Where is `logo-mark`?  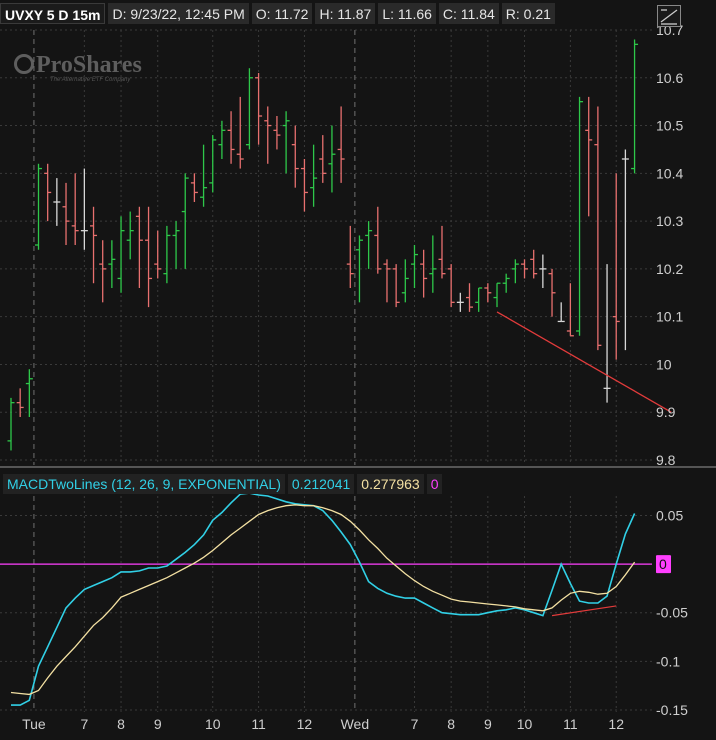
logo-mark is located at coordinates (24, 64).